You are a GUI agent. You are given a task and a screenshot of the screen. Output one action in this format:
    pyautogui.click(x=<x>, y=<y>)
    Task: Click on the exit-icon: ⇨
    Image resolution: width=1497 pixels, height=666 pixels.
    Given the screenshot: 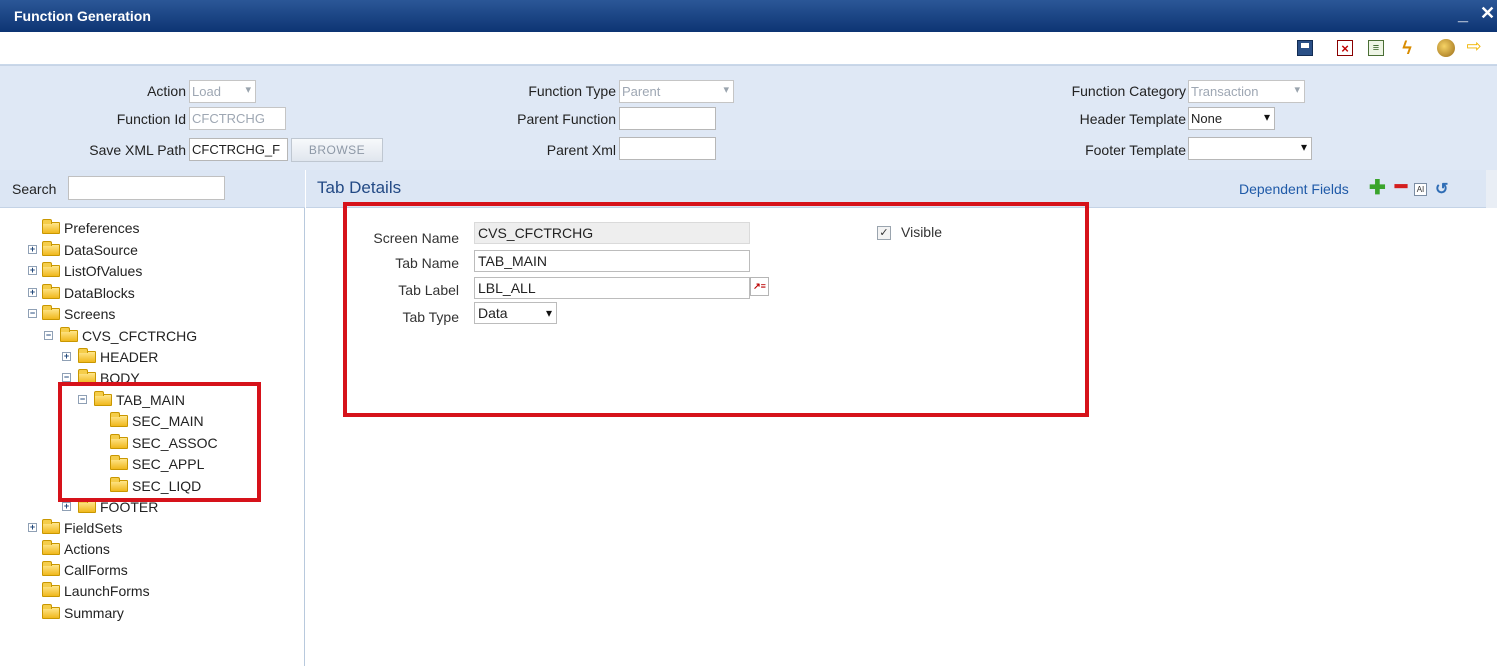 What is the action you would take?
    pyautogui.click(x=1474, y=46)
    